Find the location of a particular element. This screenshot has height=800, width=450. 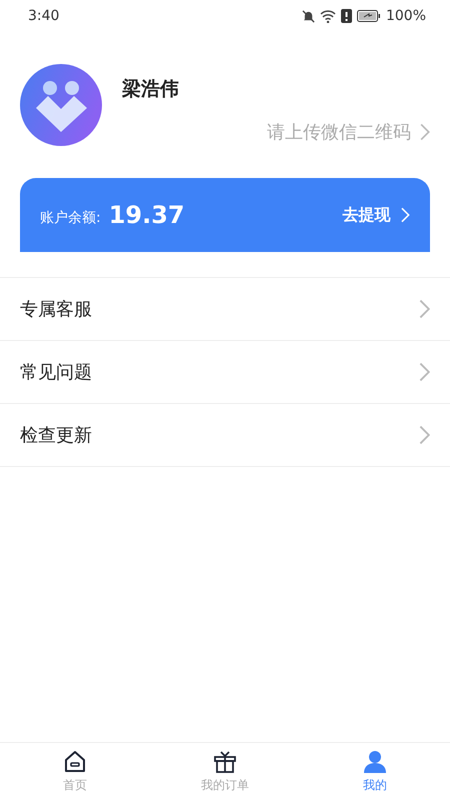

menu-item: 检查更新 is located at coordinates (56, 435).